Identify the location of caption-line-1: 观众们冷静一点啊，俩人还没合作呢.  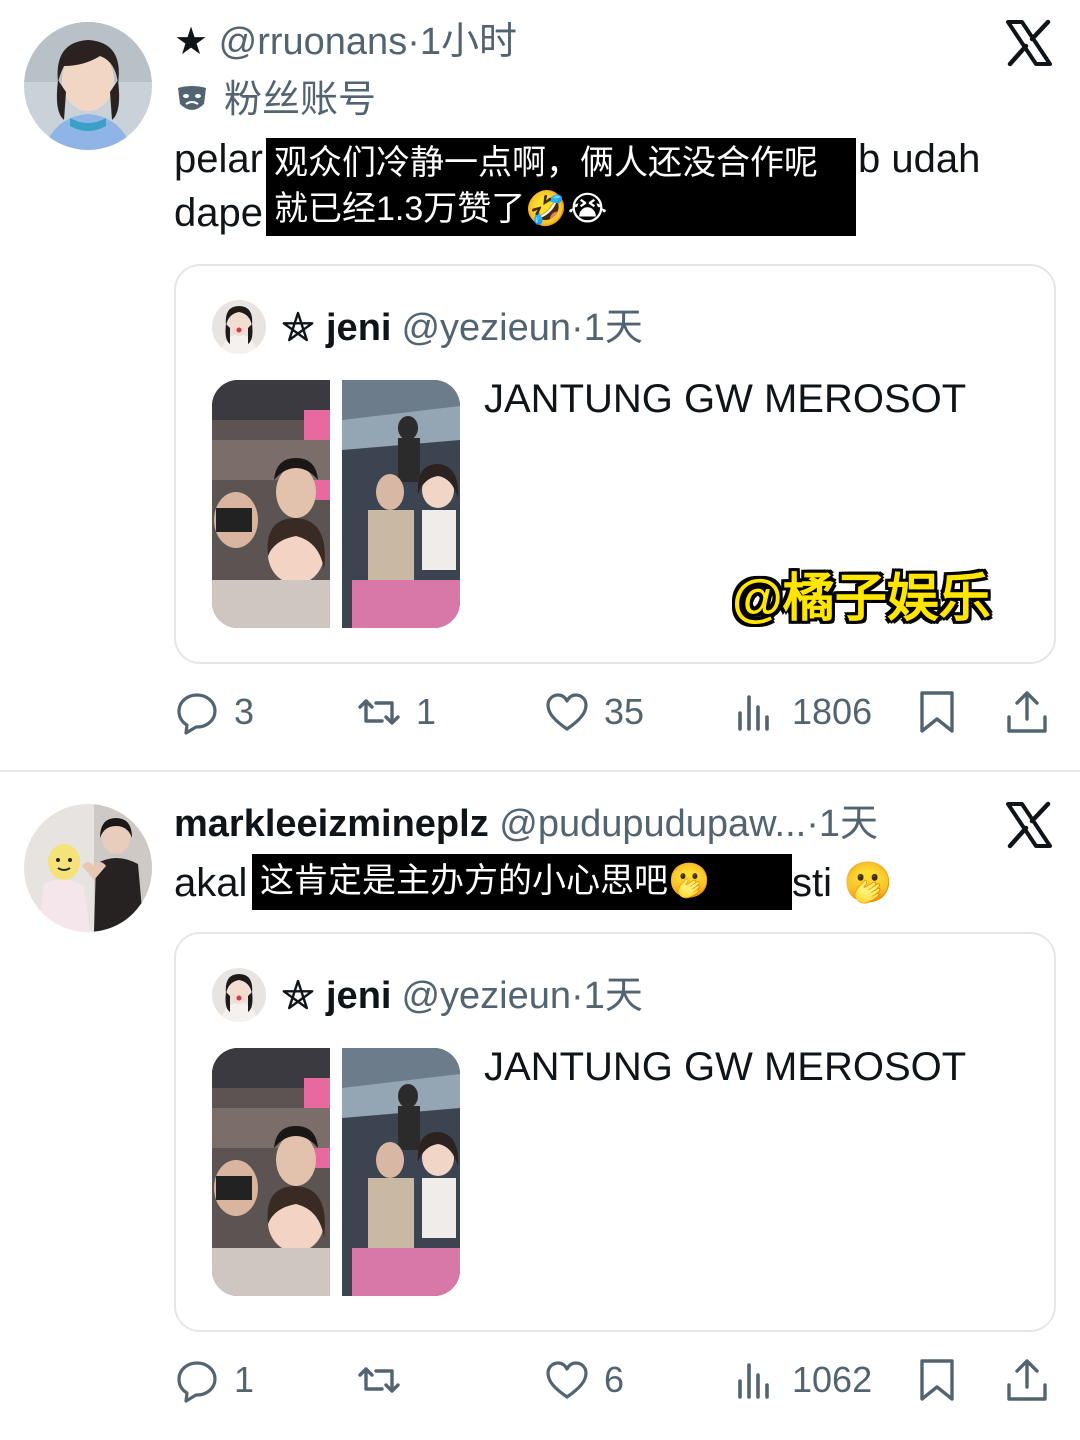
(546, 163).